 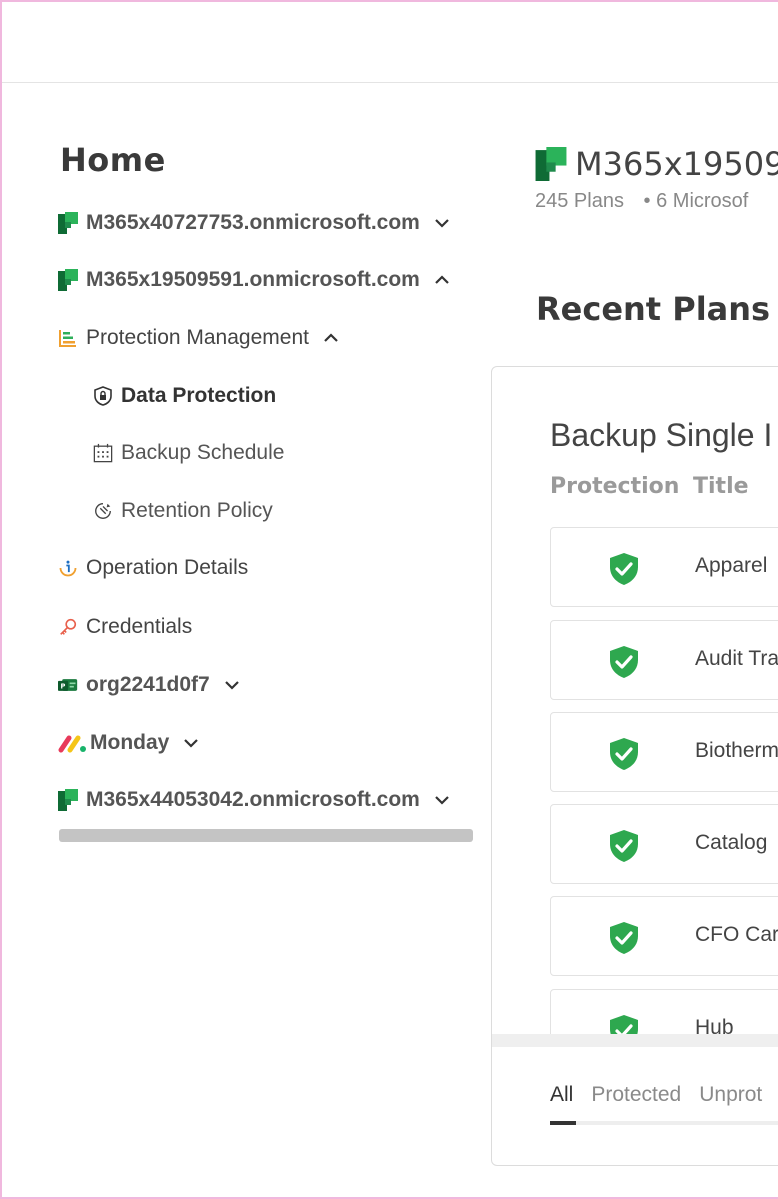 What do you see at coordinates (68, 627) in the screenshot?
I see `key-icon` at bounding box center [68, 627].